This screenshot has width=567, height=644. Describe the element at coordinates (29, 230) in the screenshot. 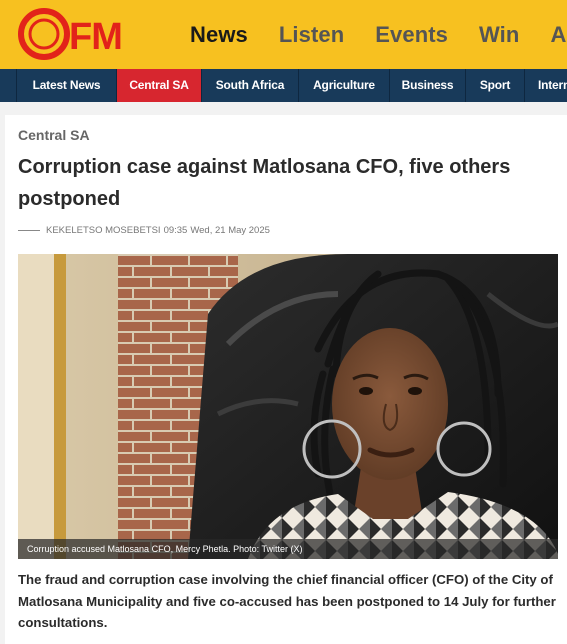

I see `byline-dash` at that location.